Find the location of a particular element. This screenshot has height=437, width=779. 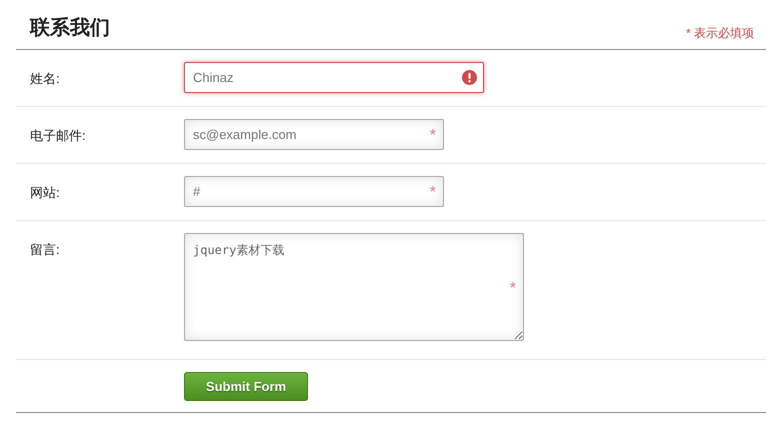

input-field: Chinaz is located at coordinates (334, 77).